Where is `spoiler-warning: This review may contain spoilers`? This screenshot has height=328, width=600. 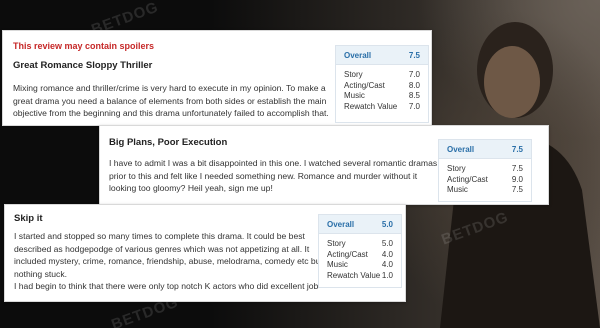 spoiler-warning: This review may contain spoilers is located at coordinates (84, 46).